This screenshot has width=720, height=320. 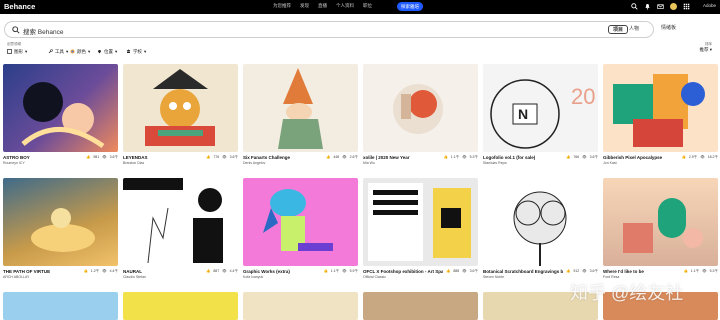 I want to click on project-card: LEYENDAS Brandon Diaz 👍 776 👁 3.6千, so click(x=180, y=117).